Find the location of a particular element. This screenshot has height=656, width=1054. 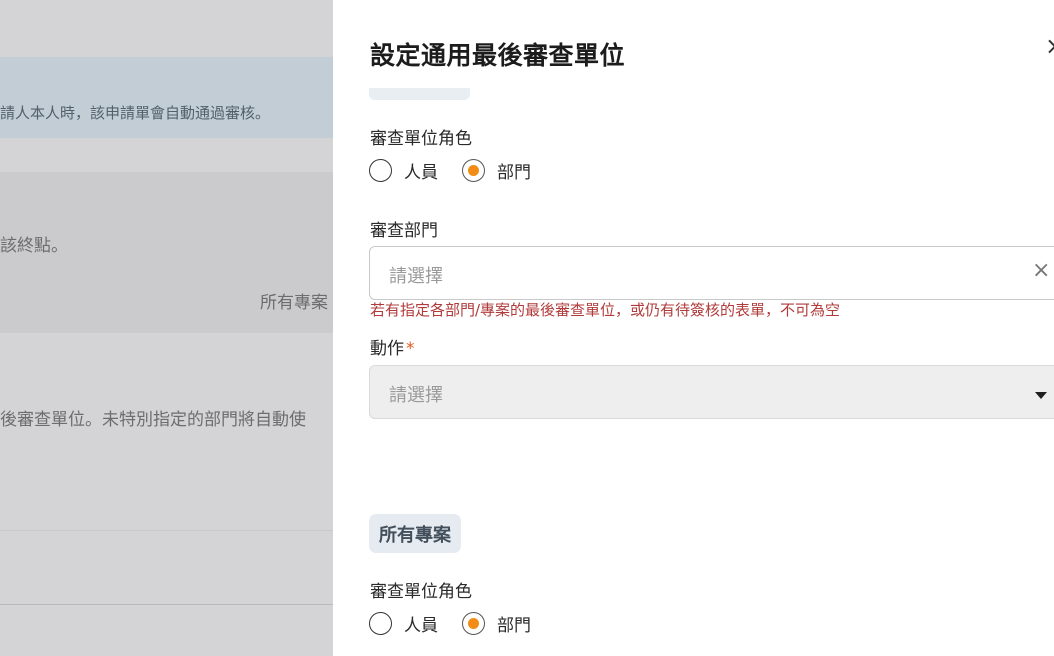

radio-person-circle is located at coordinates (380, 170).